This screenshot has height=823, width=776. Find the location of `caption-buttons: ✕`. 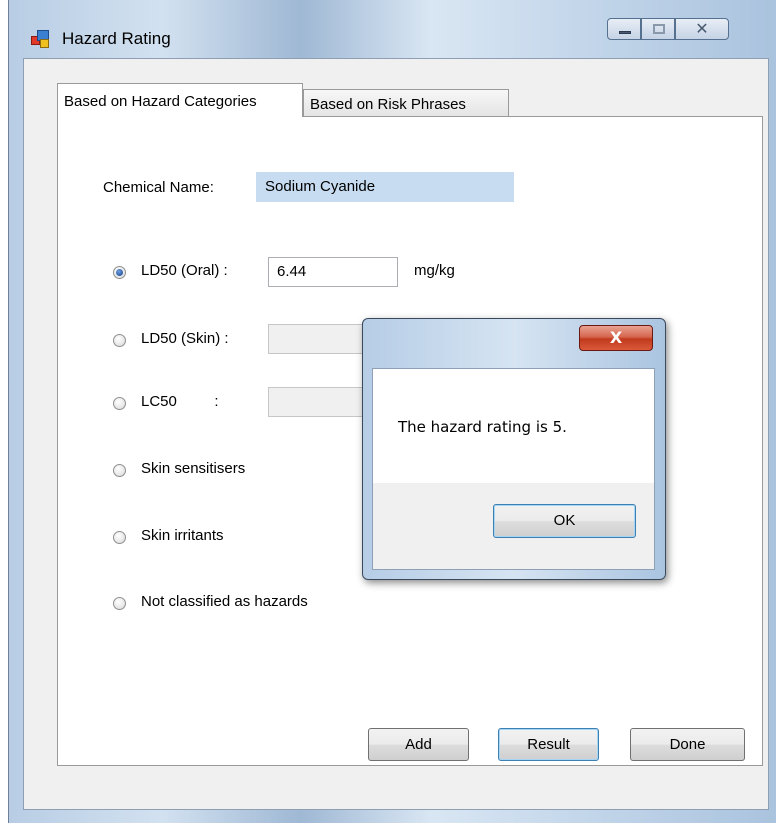

caption-buttons: ✕ is located at coordinates (668, 30).